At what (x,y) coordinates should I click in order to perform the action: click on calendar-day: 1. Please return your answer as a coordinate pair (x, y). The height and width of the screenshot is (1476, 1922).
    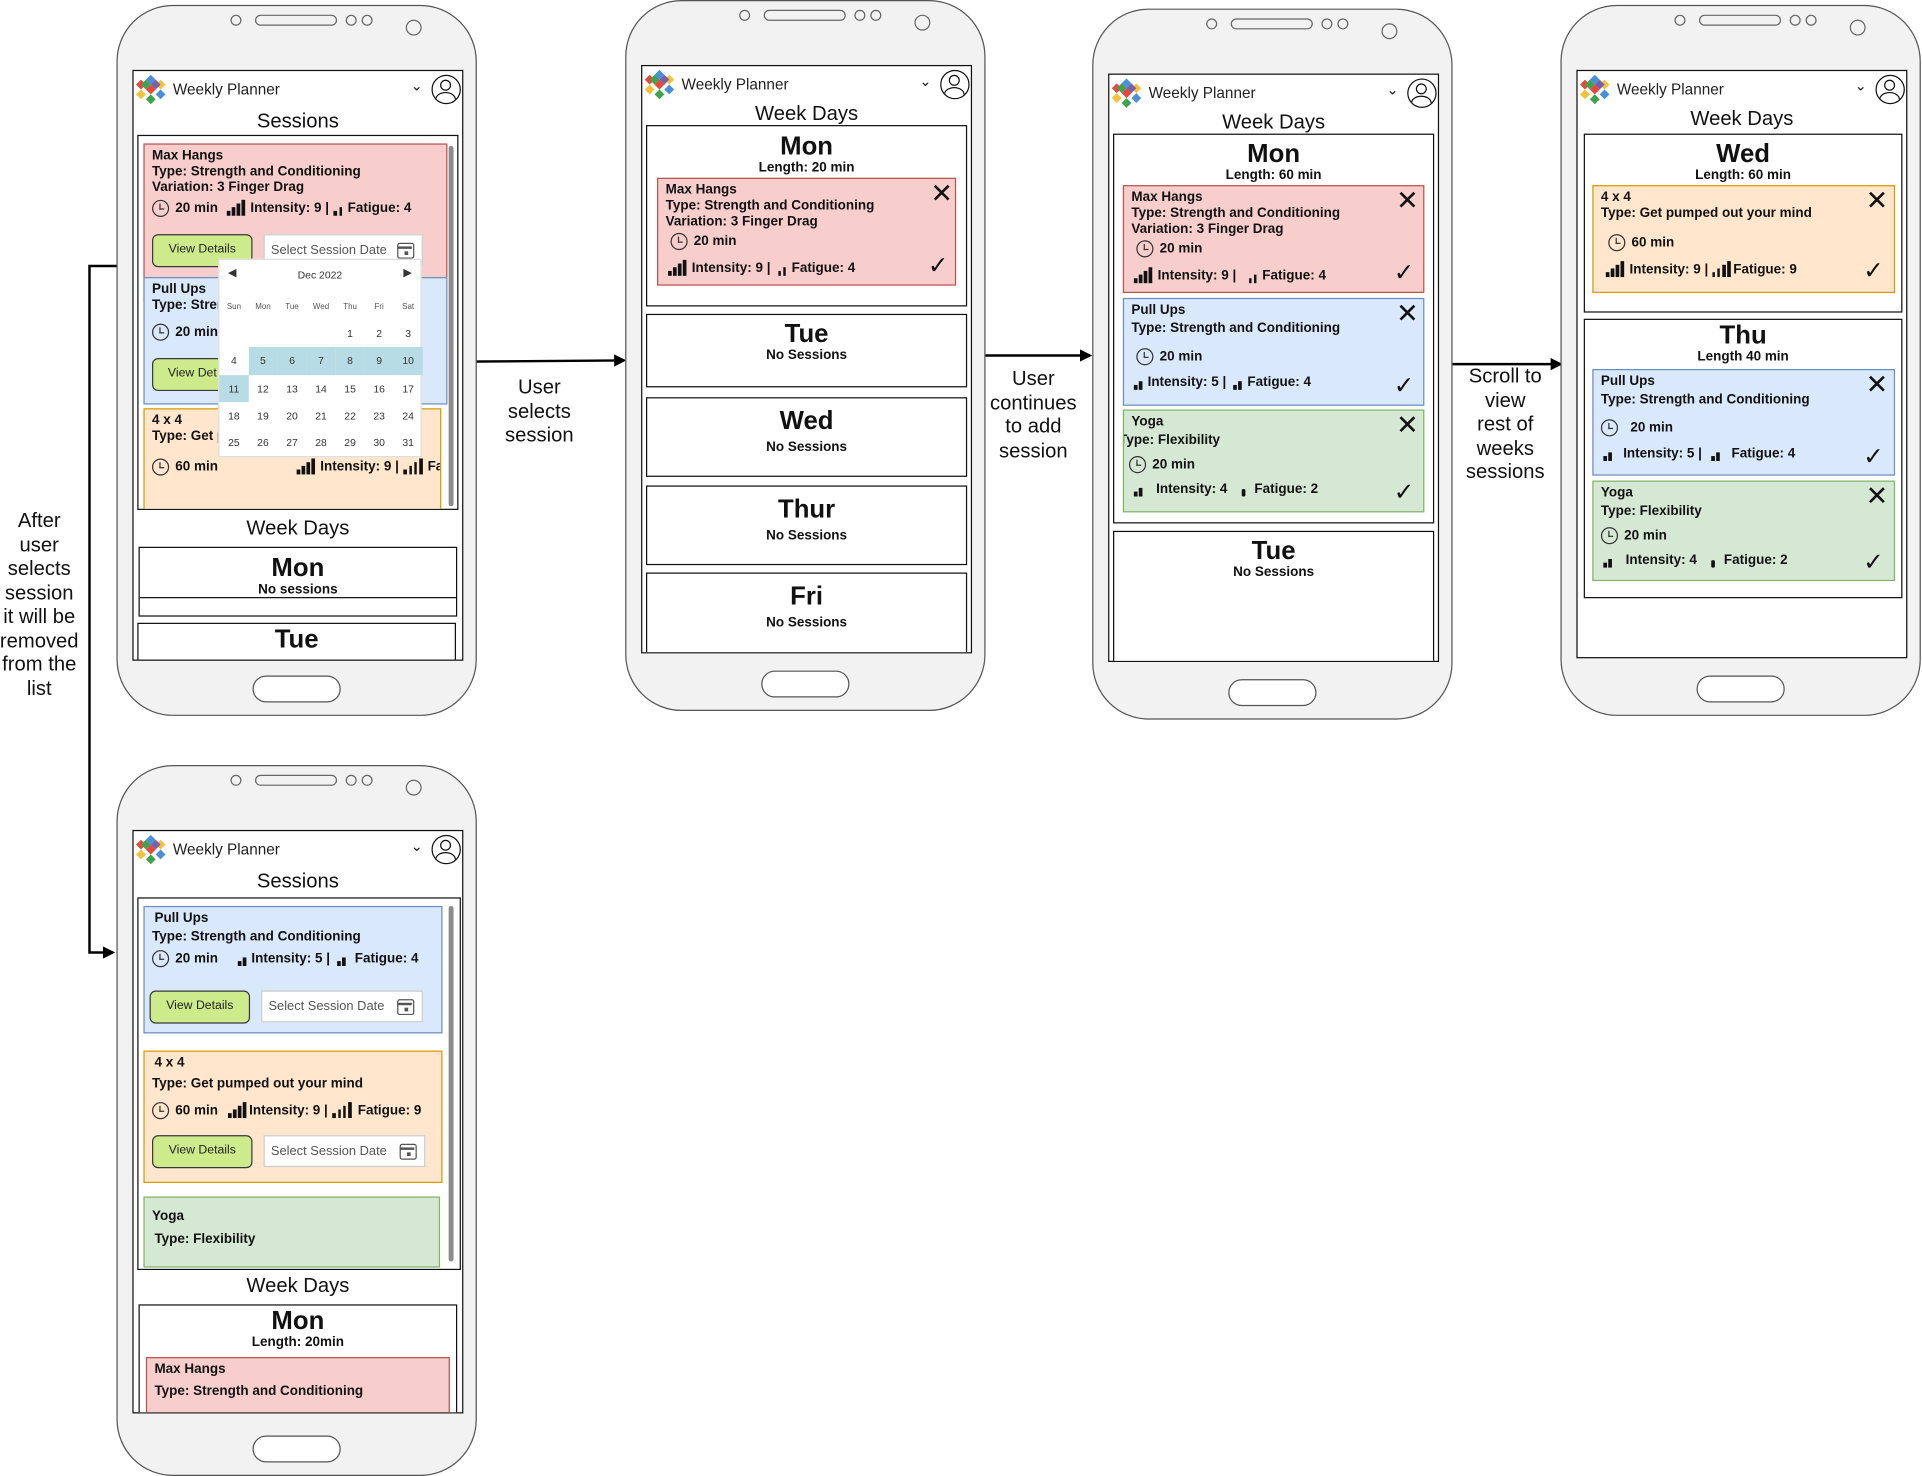
    Looking at the image, I should click on (350, 333).